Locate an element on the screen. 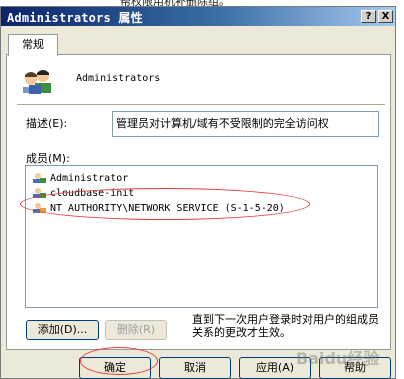 This screenshot has width=404, height=379. group-name: Administrators is located at coordinates (118, 78).